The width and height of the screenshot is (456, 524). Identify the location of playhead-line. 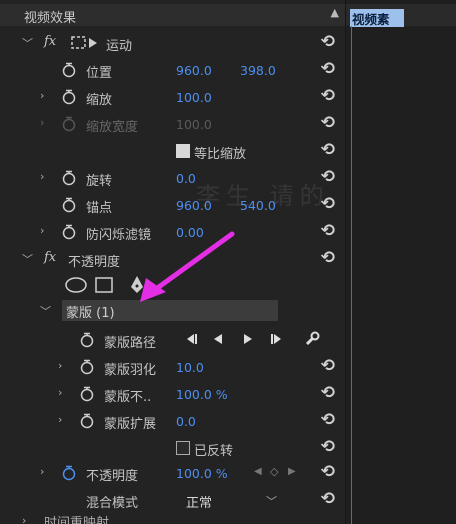
(351, 275).